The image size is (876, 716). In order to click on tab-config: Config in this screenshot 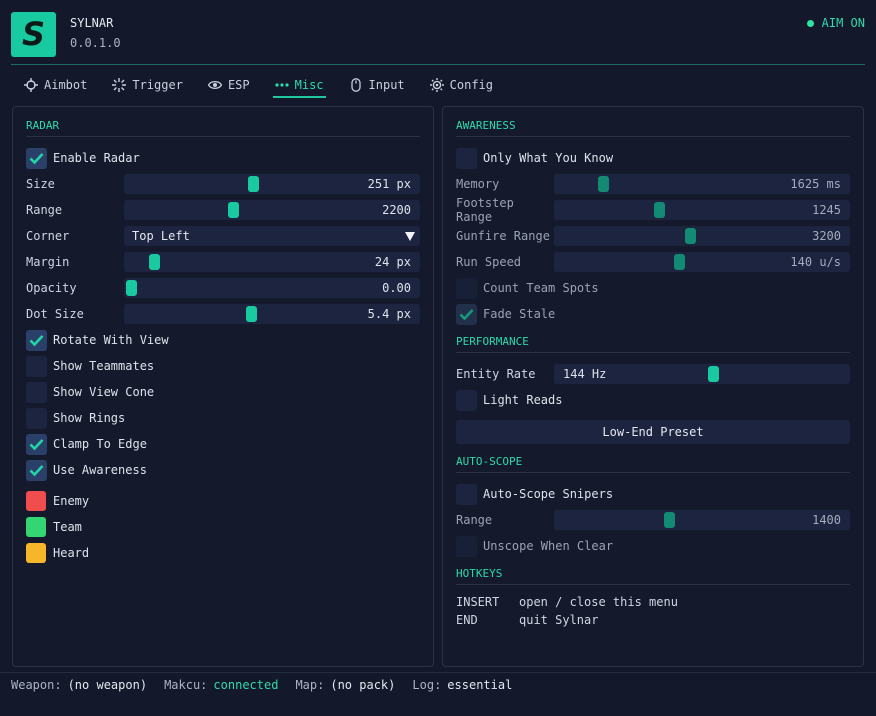, I will do `click(461, 85)`.